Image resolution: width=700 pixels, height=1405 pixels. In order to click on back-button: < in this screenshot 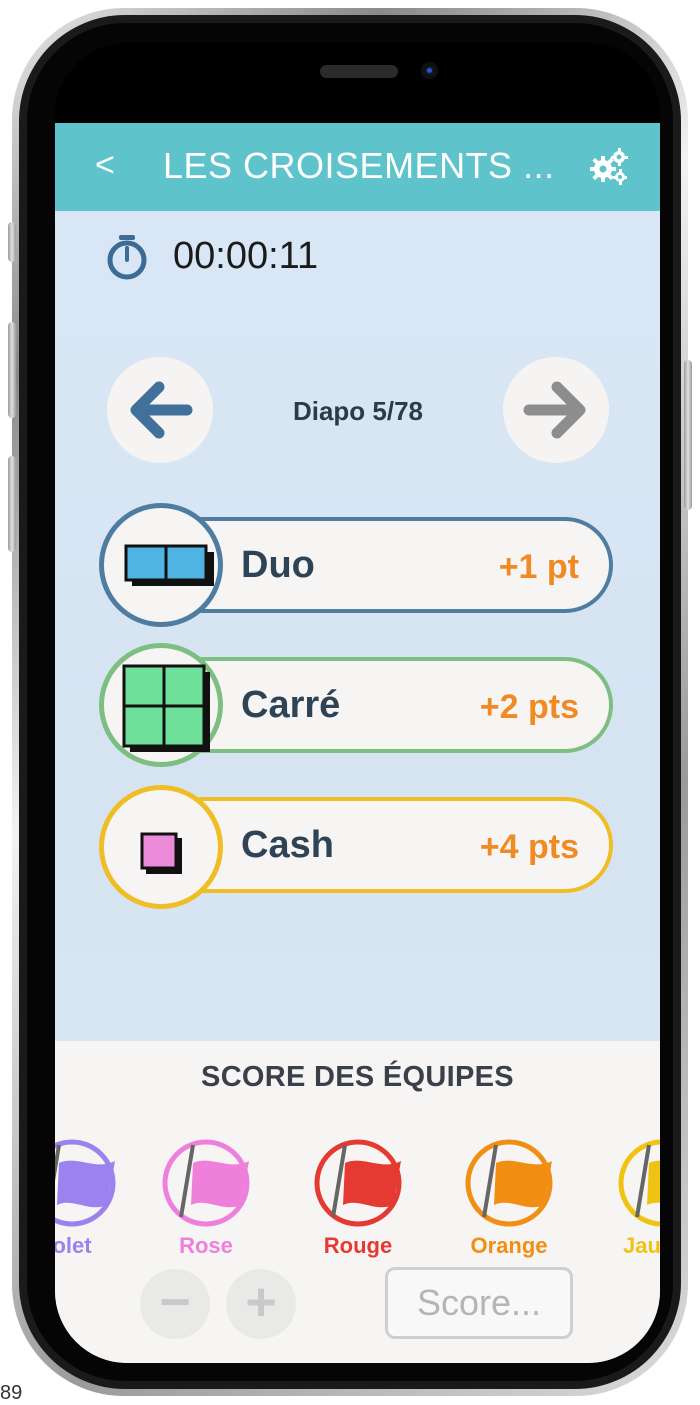, I will do `click(110, 165)`.